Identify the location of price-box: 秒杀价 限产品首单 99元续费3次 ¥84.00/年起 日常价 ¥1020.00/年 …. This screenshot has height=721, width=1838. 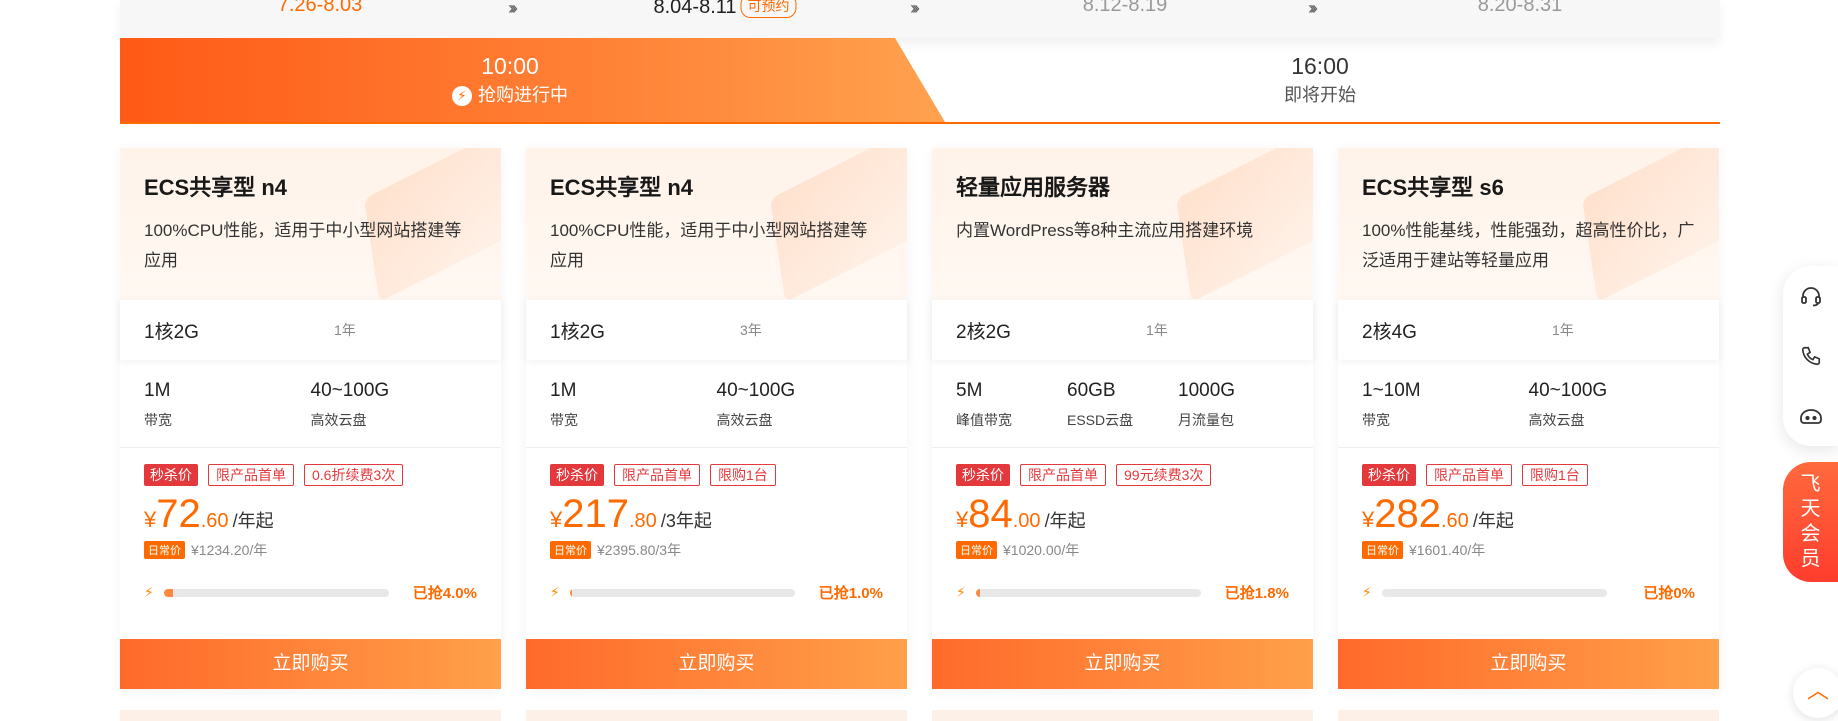
(1122, 525).